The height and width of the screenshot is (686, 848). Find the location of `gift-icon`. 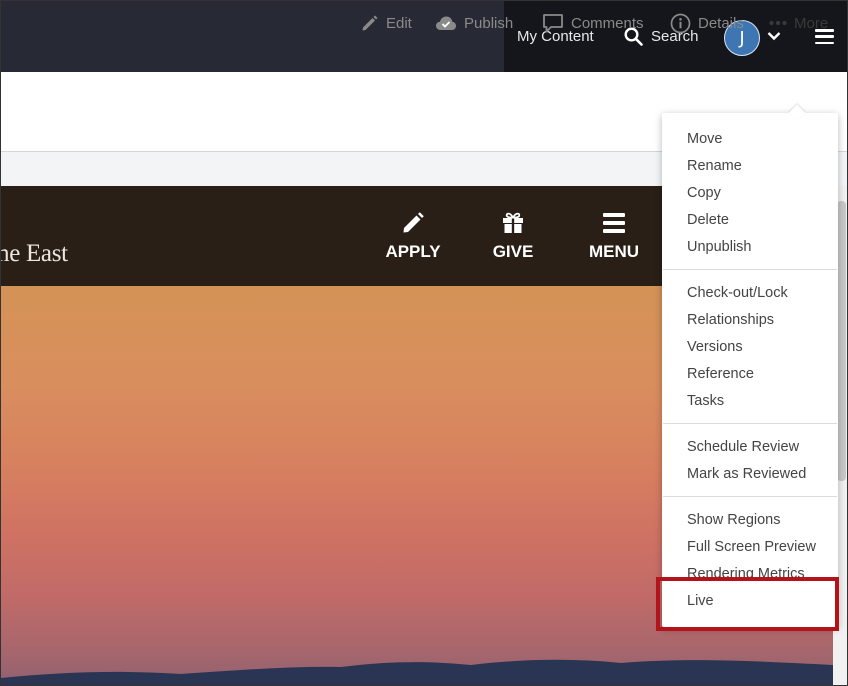

gift-icon is located at coordinates (513, 222).